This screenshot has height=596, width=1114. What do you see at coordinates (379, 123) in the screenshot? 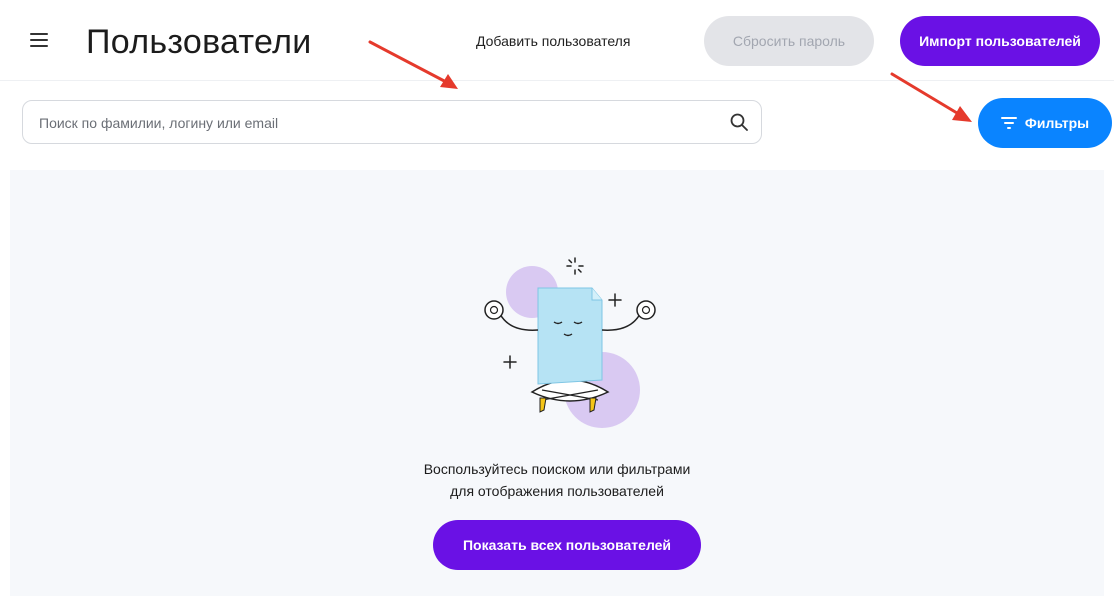
I see `search-input` at bounding box center [379, 123].